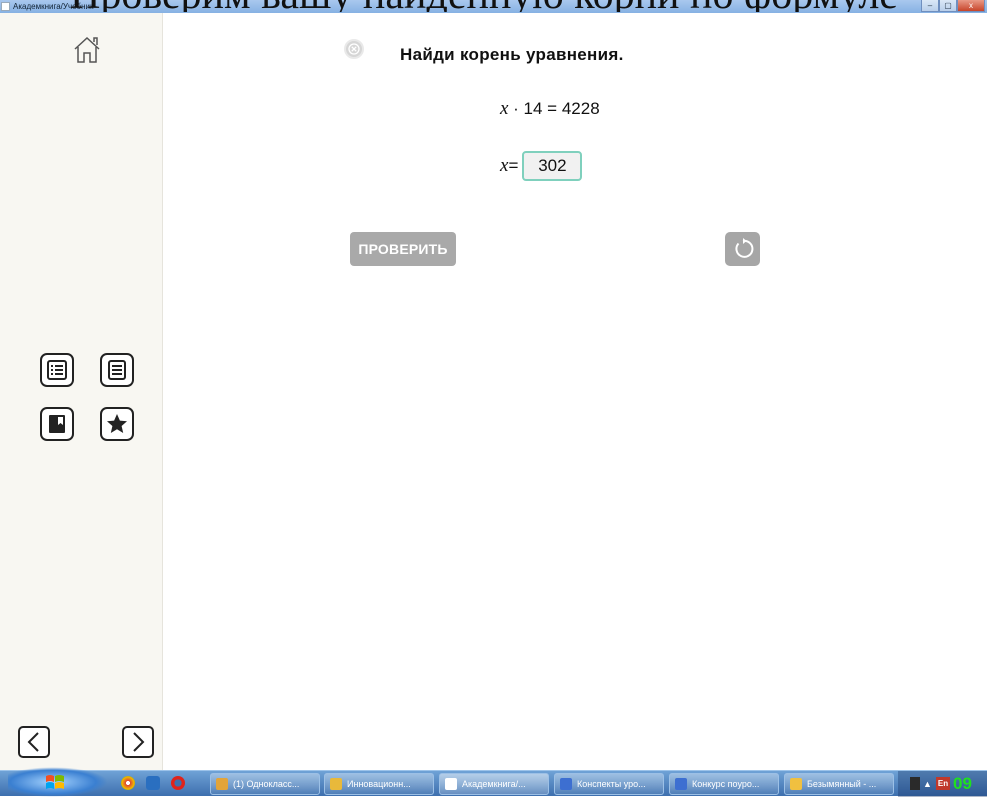 Image resolution: width=987 pixels, height=797 pixels. I want to click on close-icon, so click(354, 49).